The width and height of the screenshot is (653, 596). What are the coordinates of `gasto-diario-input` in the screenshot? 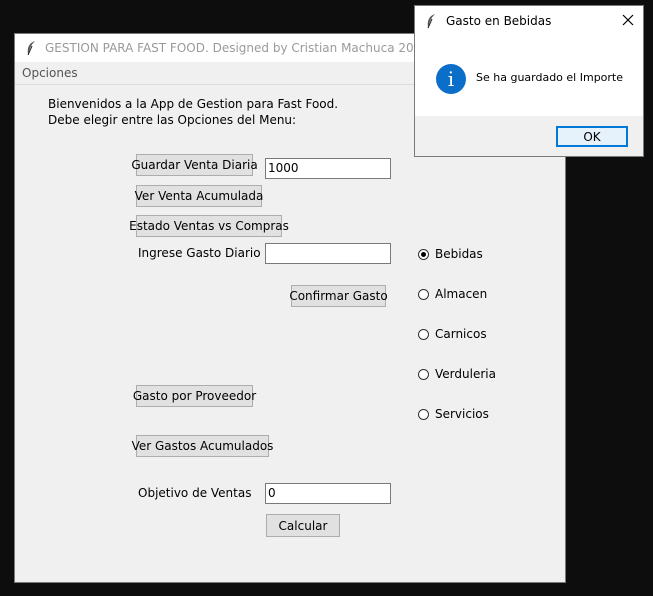 It's located at (328, 253).